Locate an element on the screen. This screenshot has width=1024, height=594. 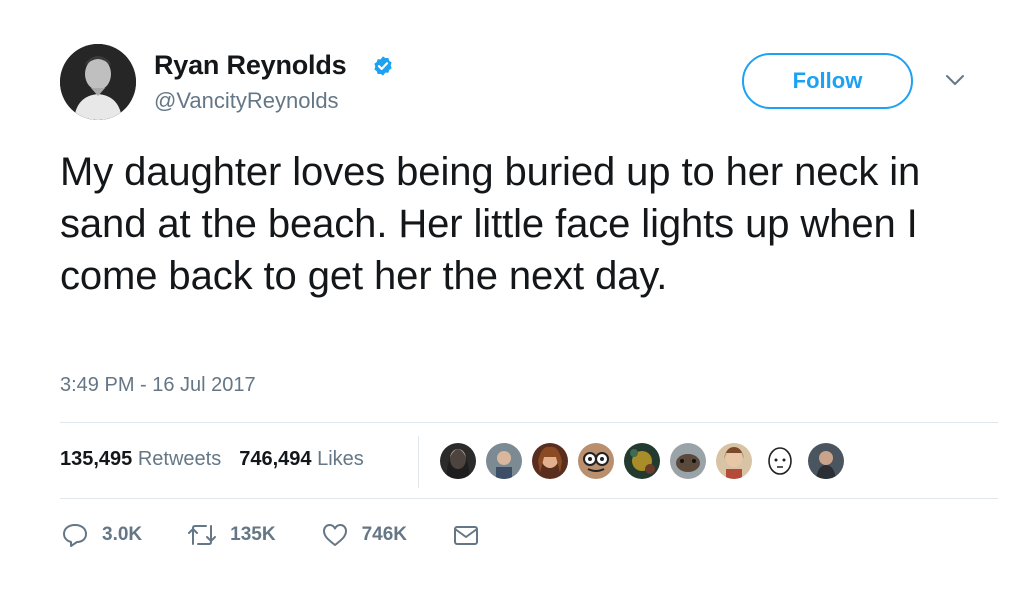
chevron-down-icon is located at coordinates (955, 80).